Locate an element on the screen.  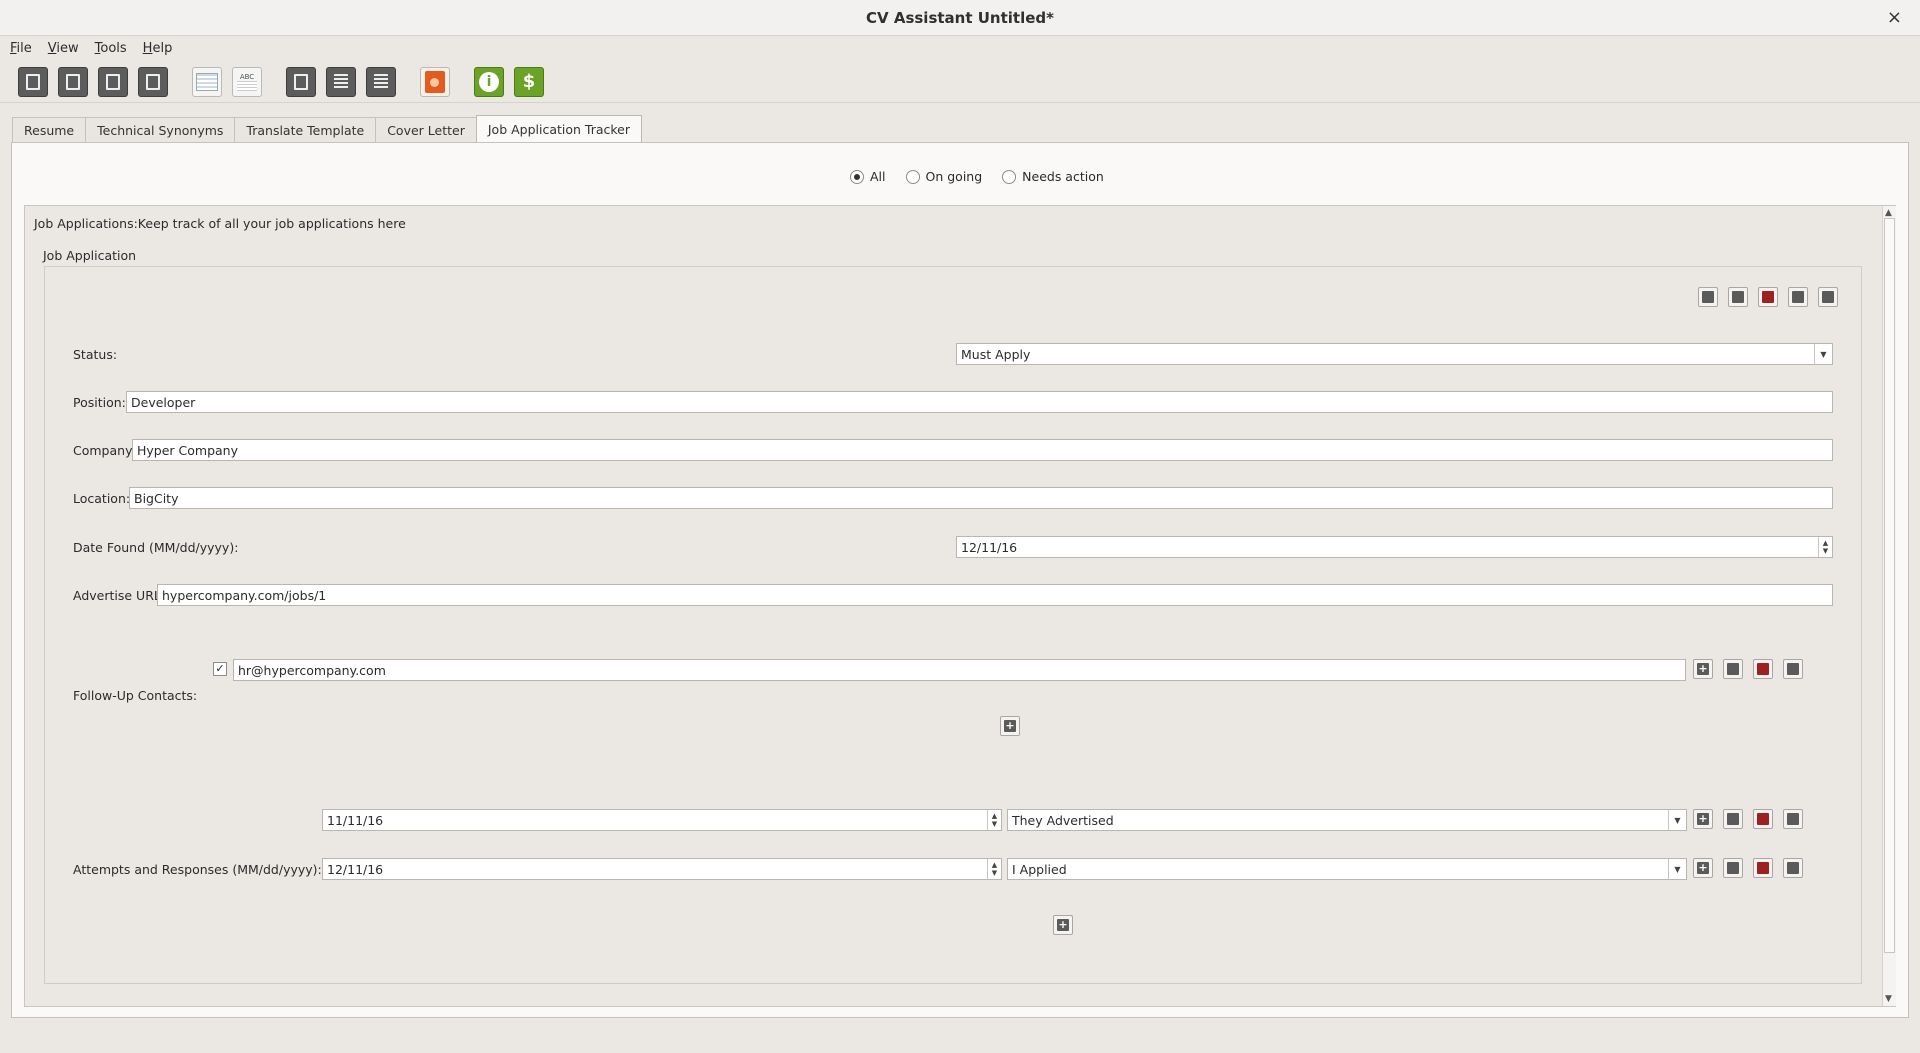
arrow-down-icon is located at coordinates (1793, 868).